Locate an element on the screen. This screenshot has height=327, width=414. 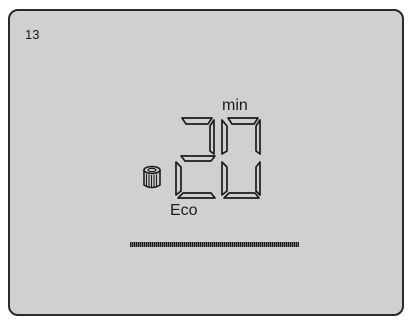
digit-0-segments is located at coordinates (241, 158).